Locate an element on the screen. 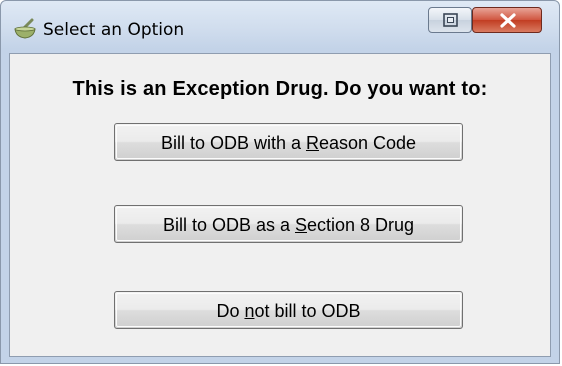 This screenshot has height=366, width=562. option-label-suffix: ot bill to ODB is located at coordinates (307, 311).